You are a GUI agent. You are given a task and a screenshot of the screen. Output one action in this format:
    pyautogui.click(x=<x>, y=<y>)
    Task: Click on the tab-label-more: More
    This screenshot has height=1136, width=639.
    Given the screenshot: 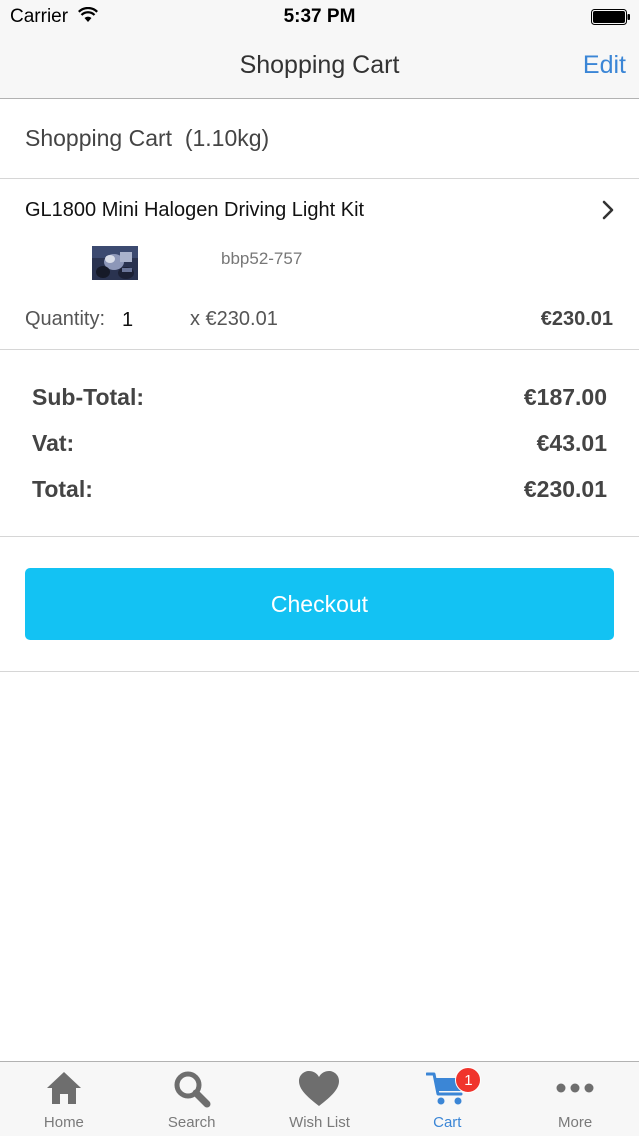 What is the action you would take?
    pyautogui.click(x=575, y=1122)
    